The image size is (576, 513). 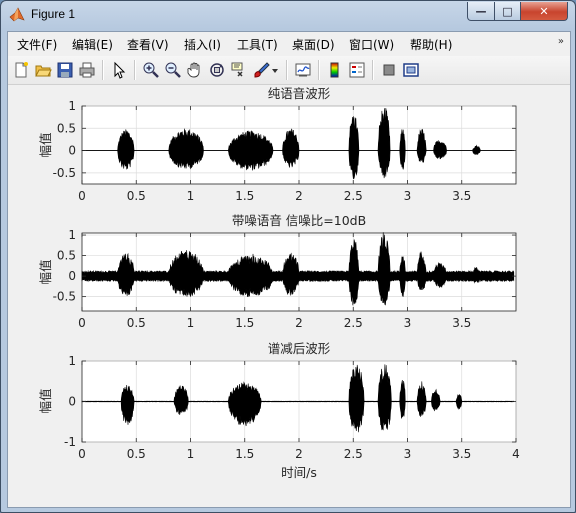 What do you see at coordinates (313, 44) in the screenshot?
I see `menu-desktop: 桌面(D)` at bounding box center [313, 44].